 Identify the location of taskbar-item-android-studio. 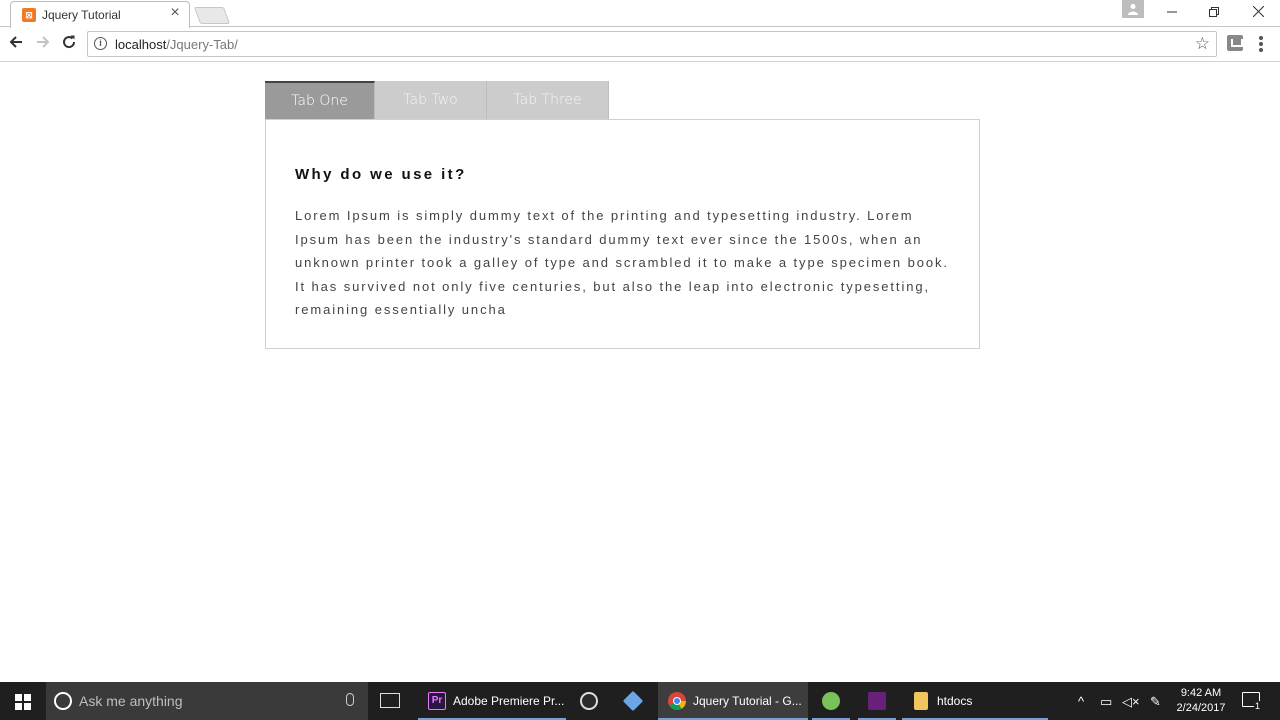
(831, 701).